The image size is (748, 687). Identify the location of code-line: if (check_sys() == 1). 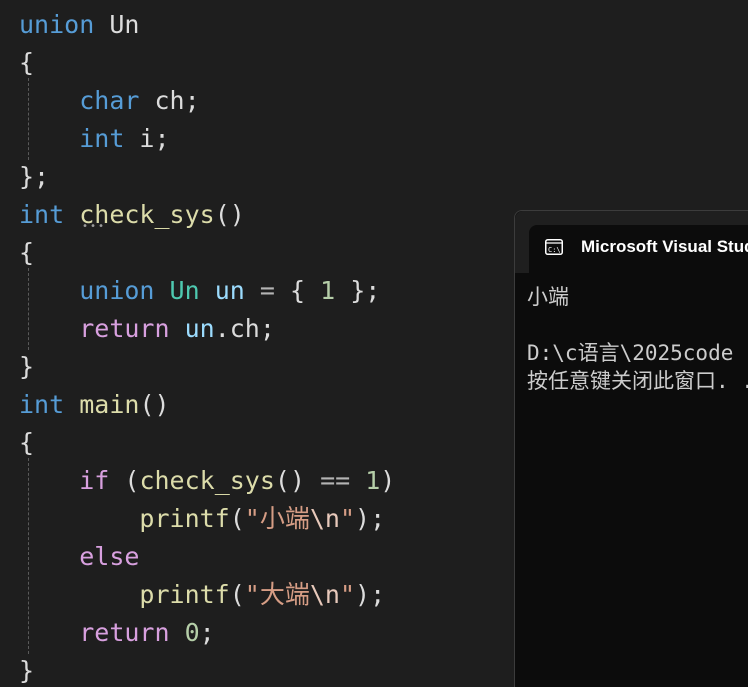
(207, 481).